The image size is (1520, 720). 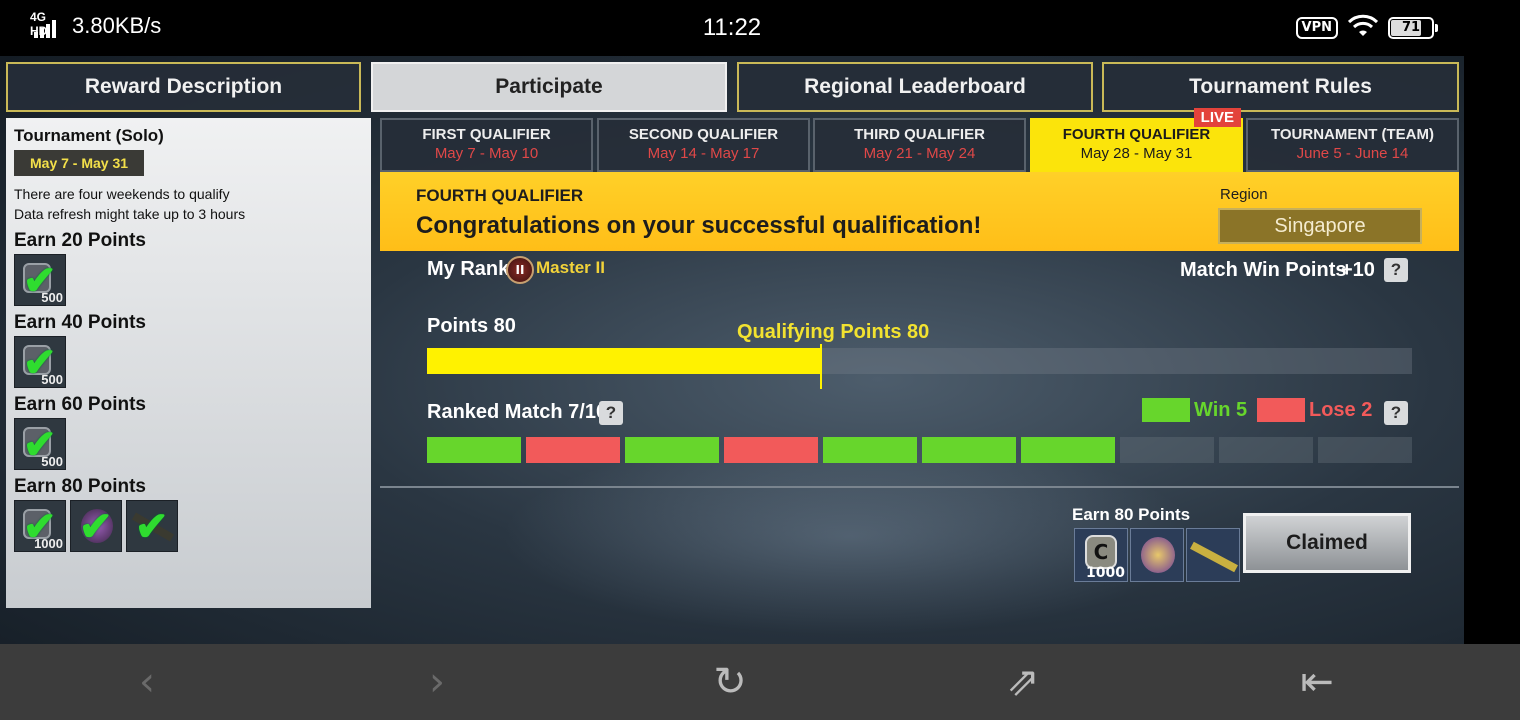 I want to click on lose-count: Lose 2, so click(x=1341, y=410).